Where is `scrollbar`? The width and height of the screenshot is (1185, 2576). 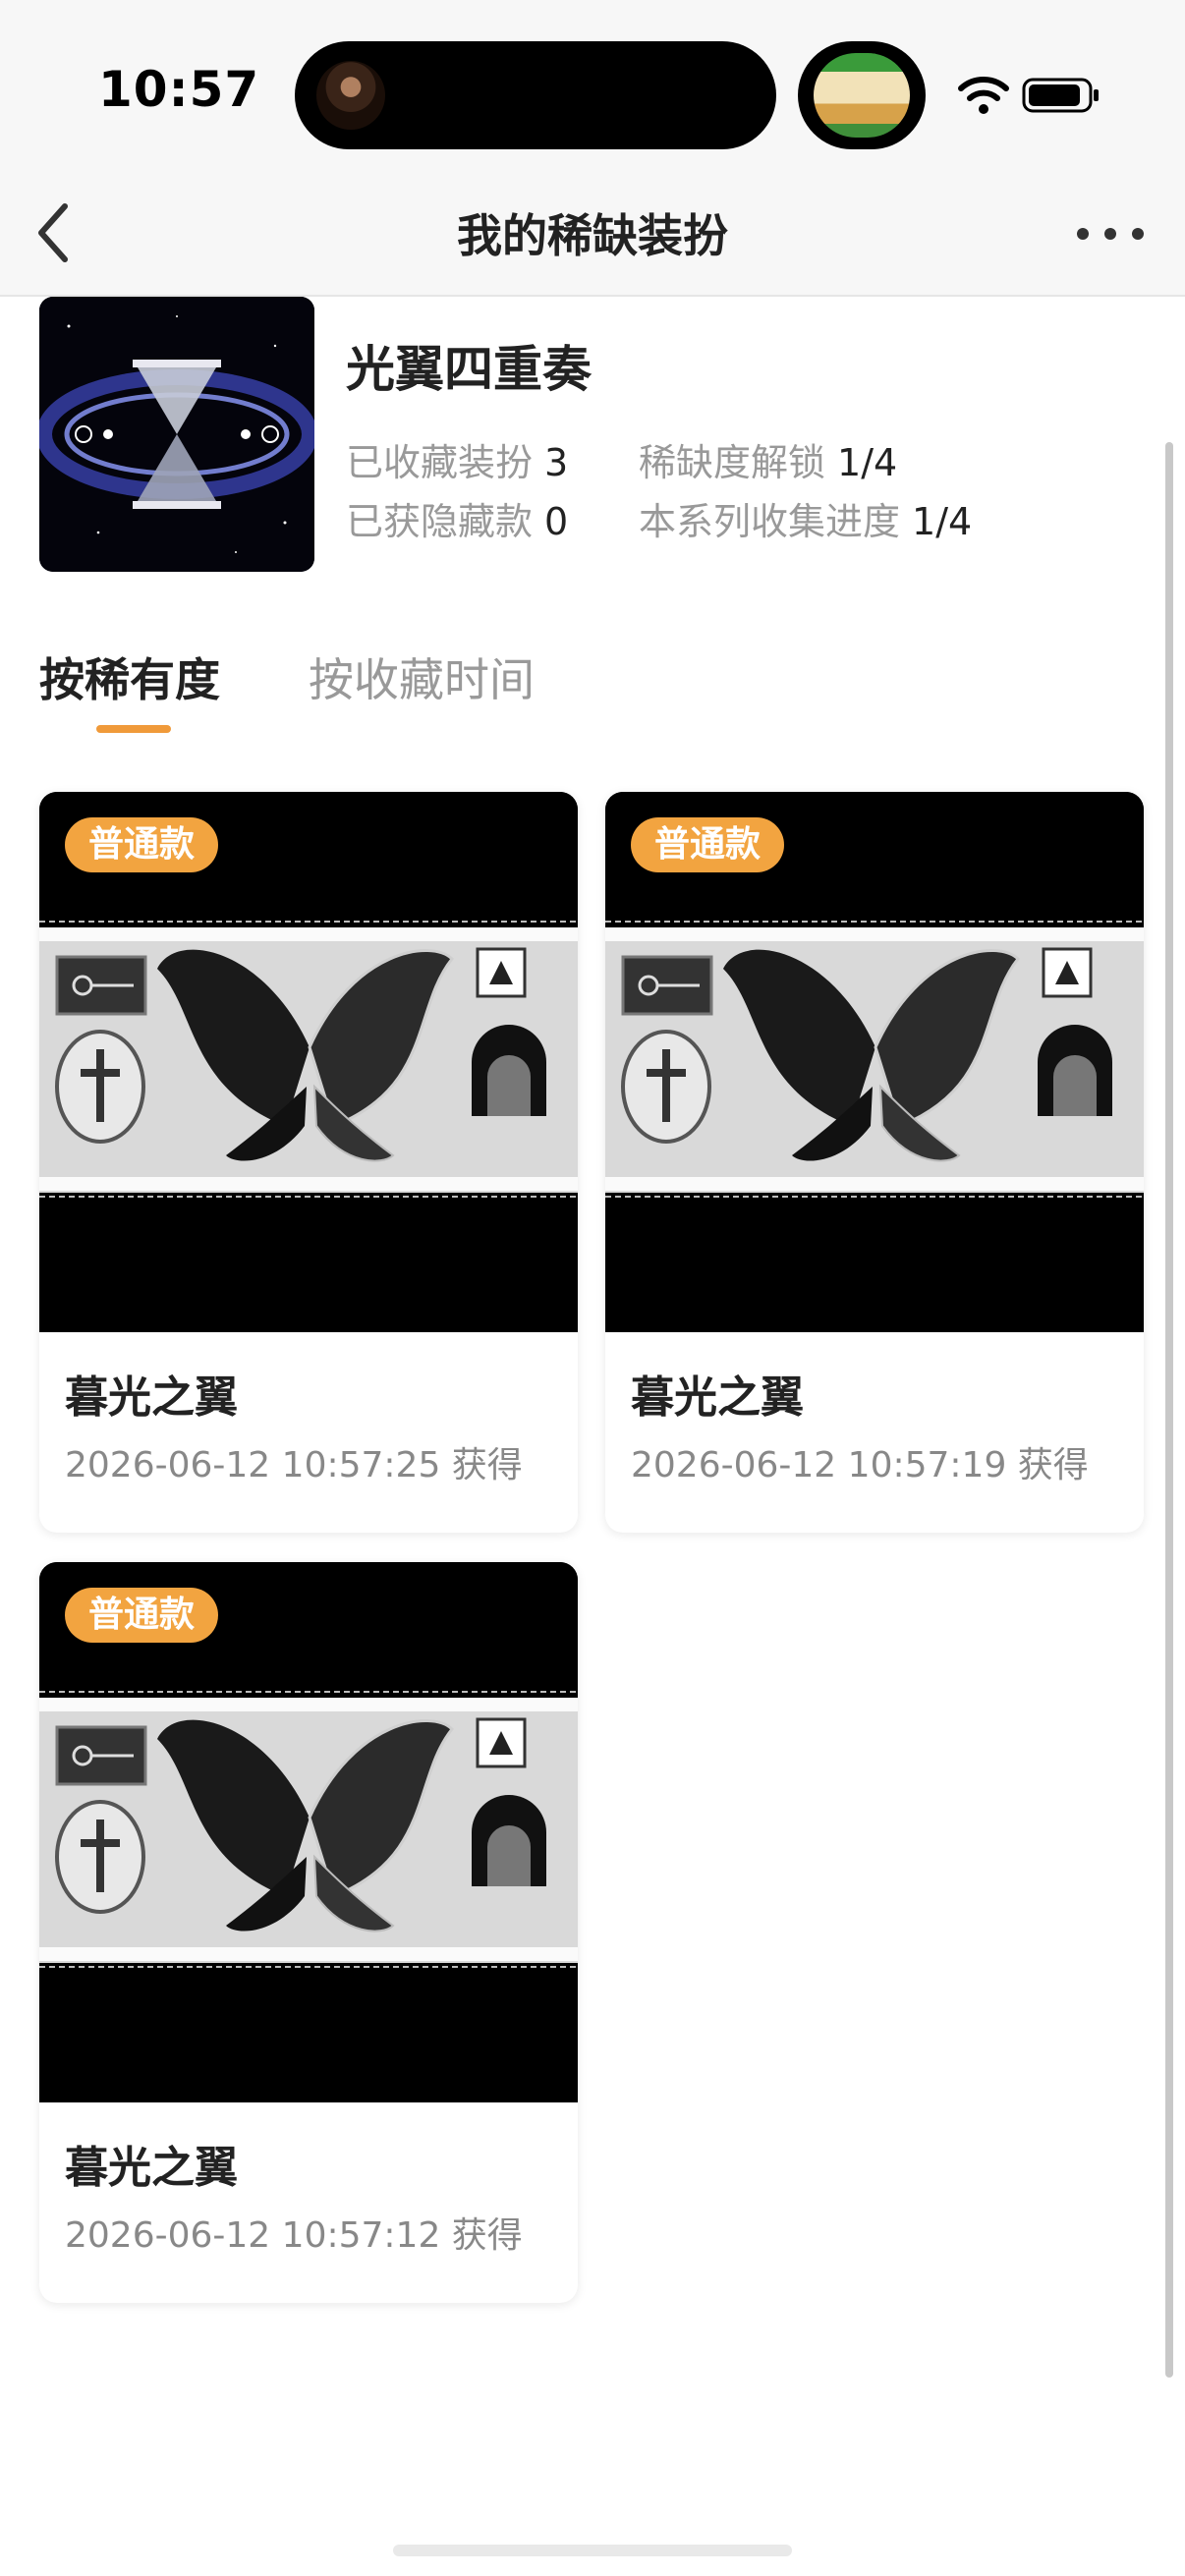 scrollbar is located at coordinates (1169, 1410).